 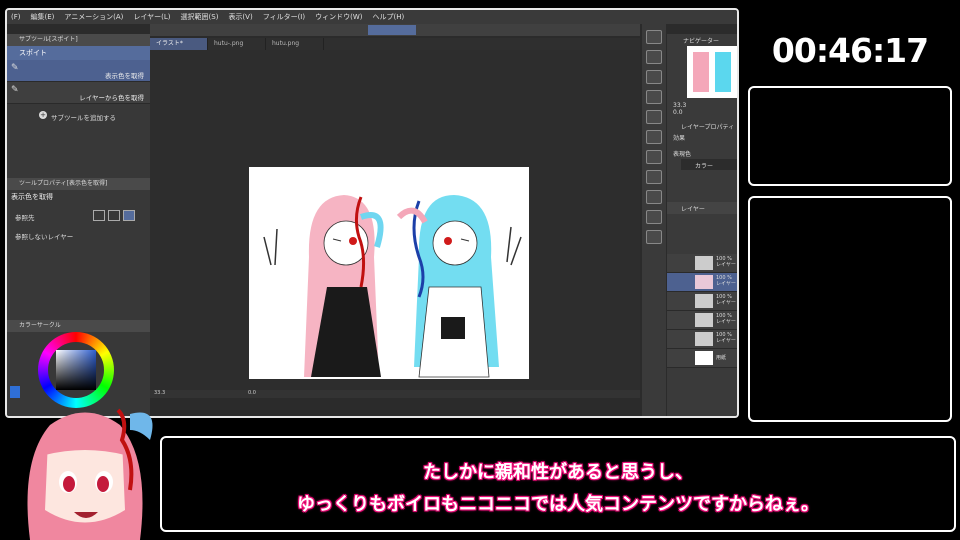 I want to click on character-avatar, so click(x=90, y=474).